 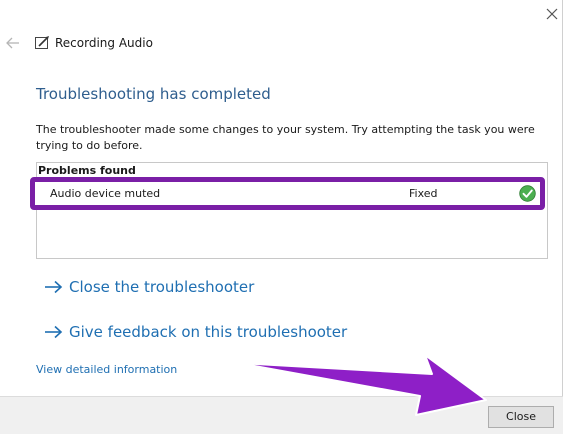 I want to click on problem-name: Audio device muted, so click(x=105, y=193).